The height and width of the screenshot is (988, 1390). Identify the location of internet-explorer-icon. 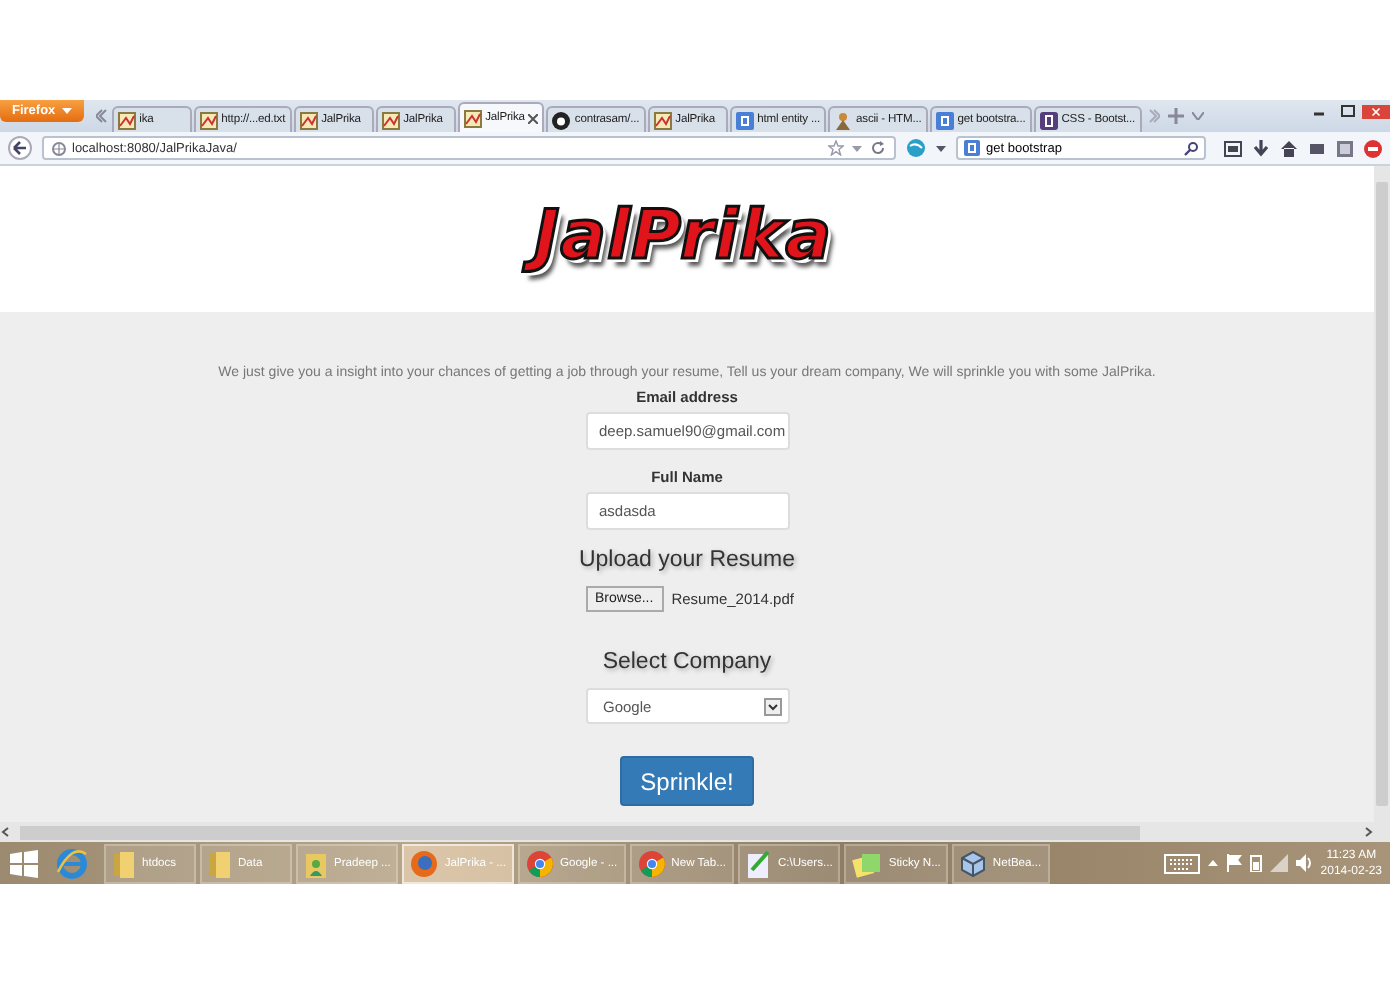
(72, 863).